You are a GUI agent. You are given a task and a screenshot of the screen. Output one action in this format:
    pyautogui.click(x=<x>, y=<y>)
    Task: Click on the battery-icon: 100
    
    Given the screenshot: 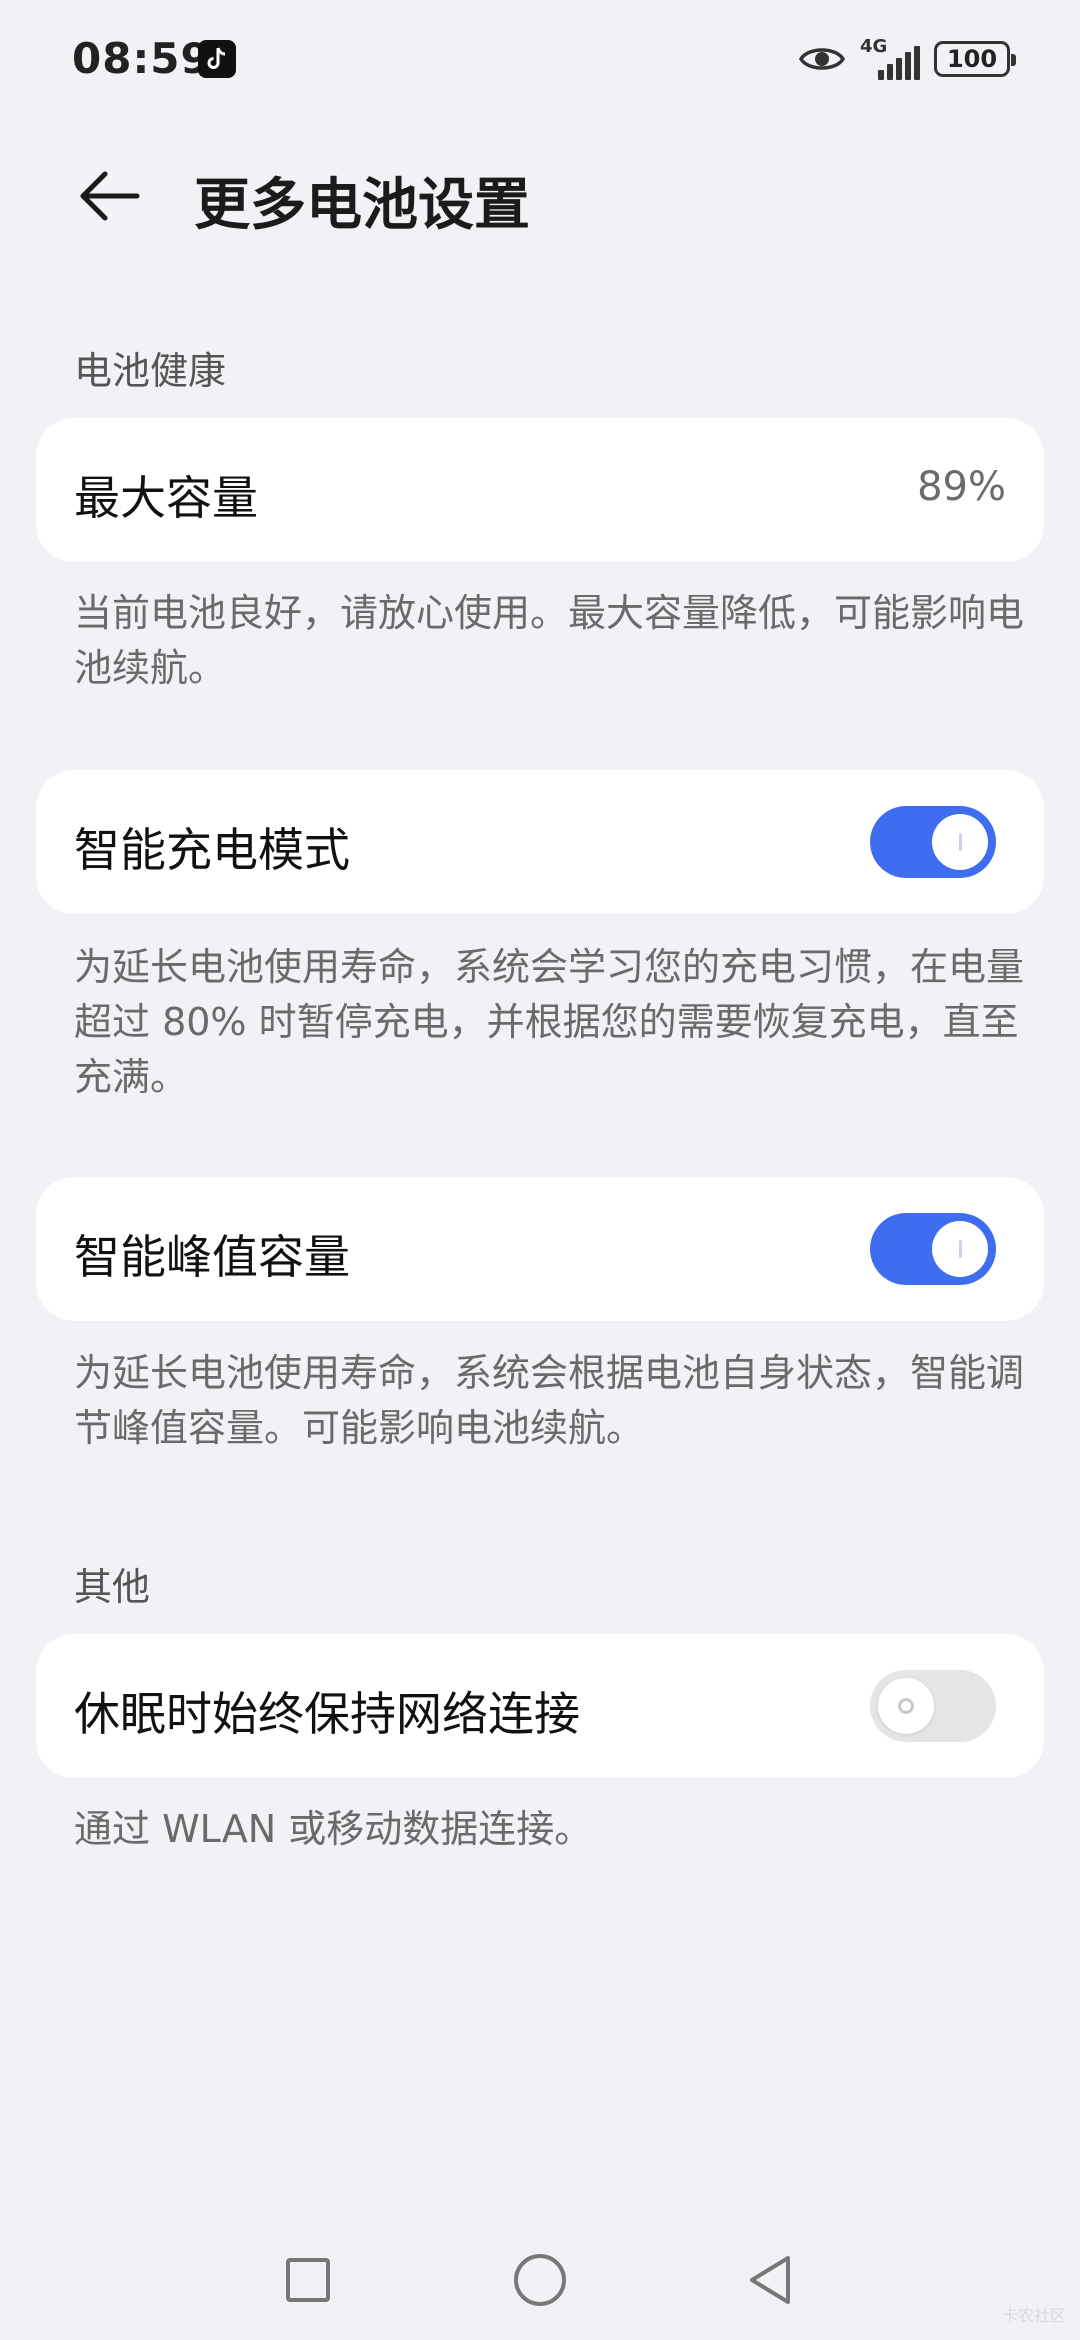 What is the action you would take?
    pyautogui.click(x=975, y=59)
    